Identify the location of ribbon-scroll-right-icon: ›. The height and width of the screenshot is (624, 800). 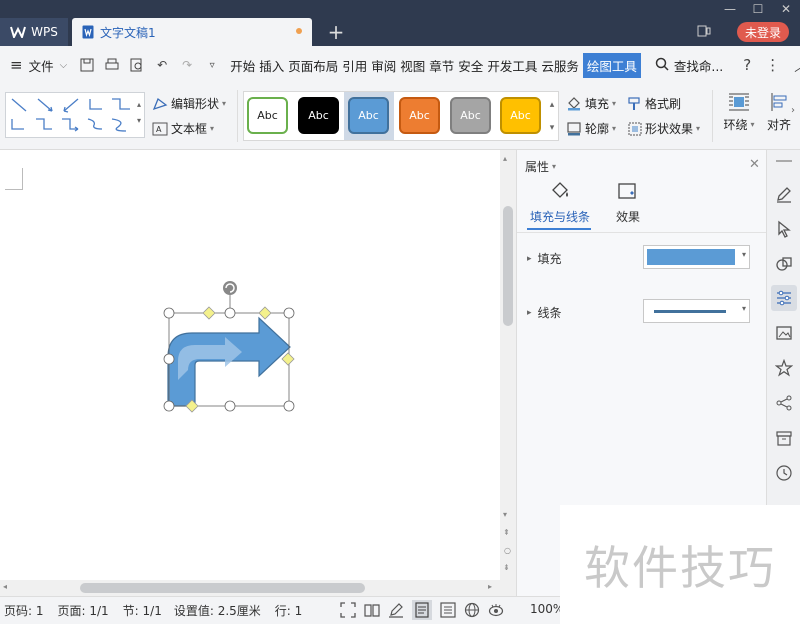
(793, 110).